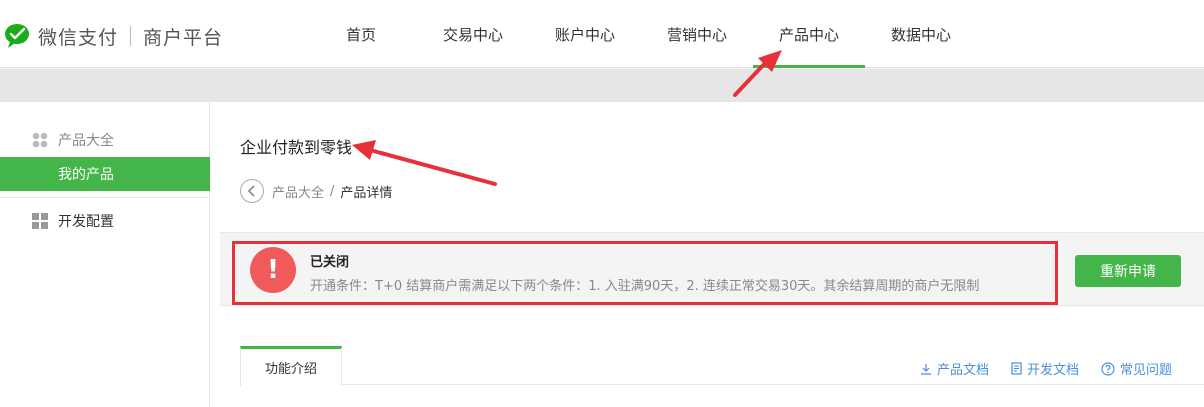 The image size is (1204, 407). What do you see at coordinates (105, 174) in the screenshot?
I see `sidebar-item-my-products: 我的产品` at bounding box center [105, 174].